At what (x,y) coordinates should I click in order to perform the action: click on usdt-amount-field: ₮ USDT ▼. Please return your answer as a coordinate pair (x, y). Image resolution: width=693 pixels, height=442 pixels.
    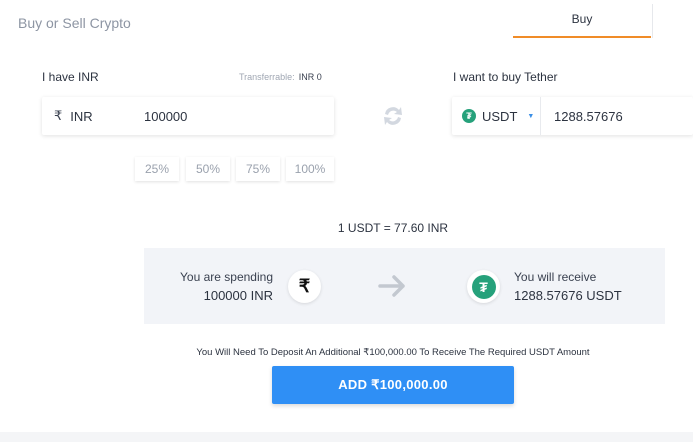
    Looking at the image, I should click on (572, 116).